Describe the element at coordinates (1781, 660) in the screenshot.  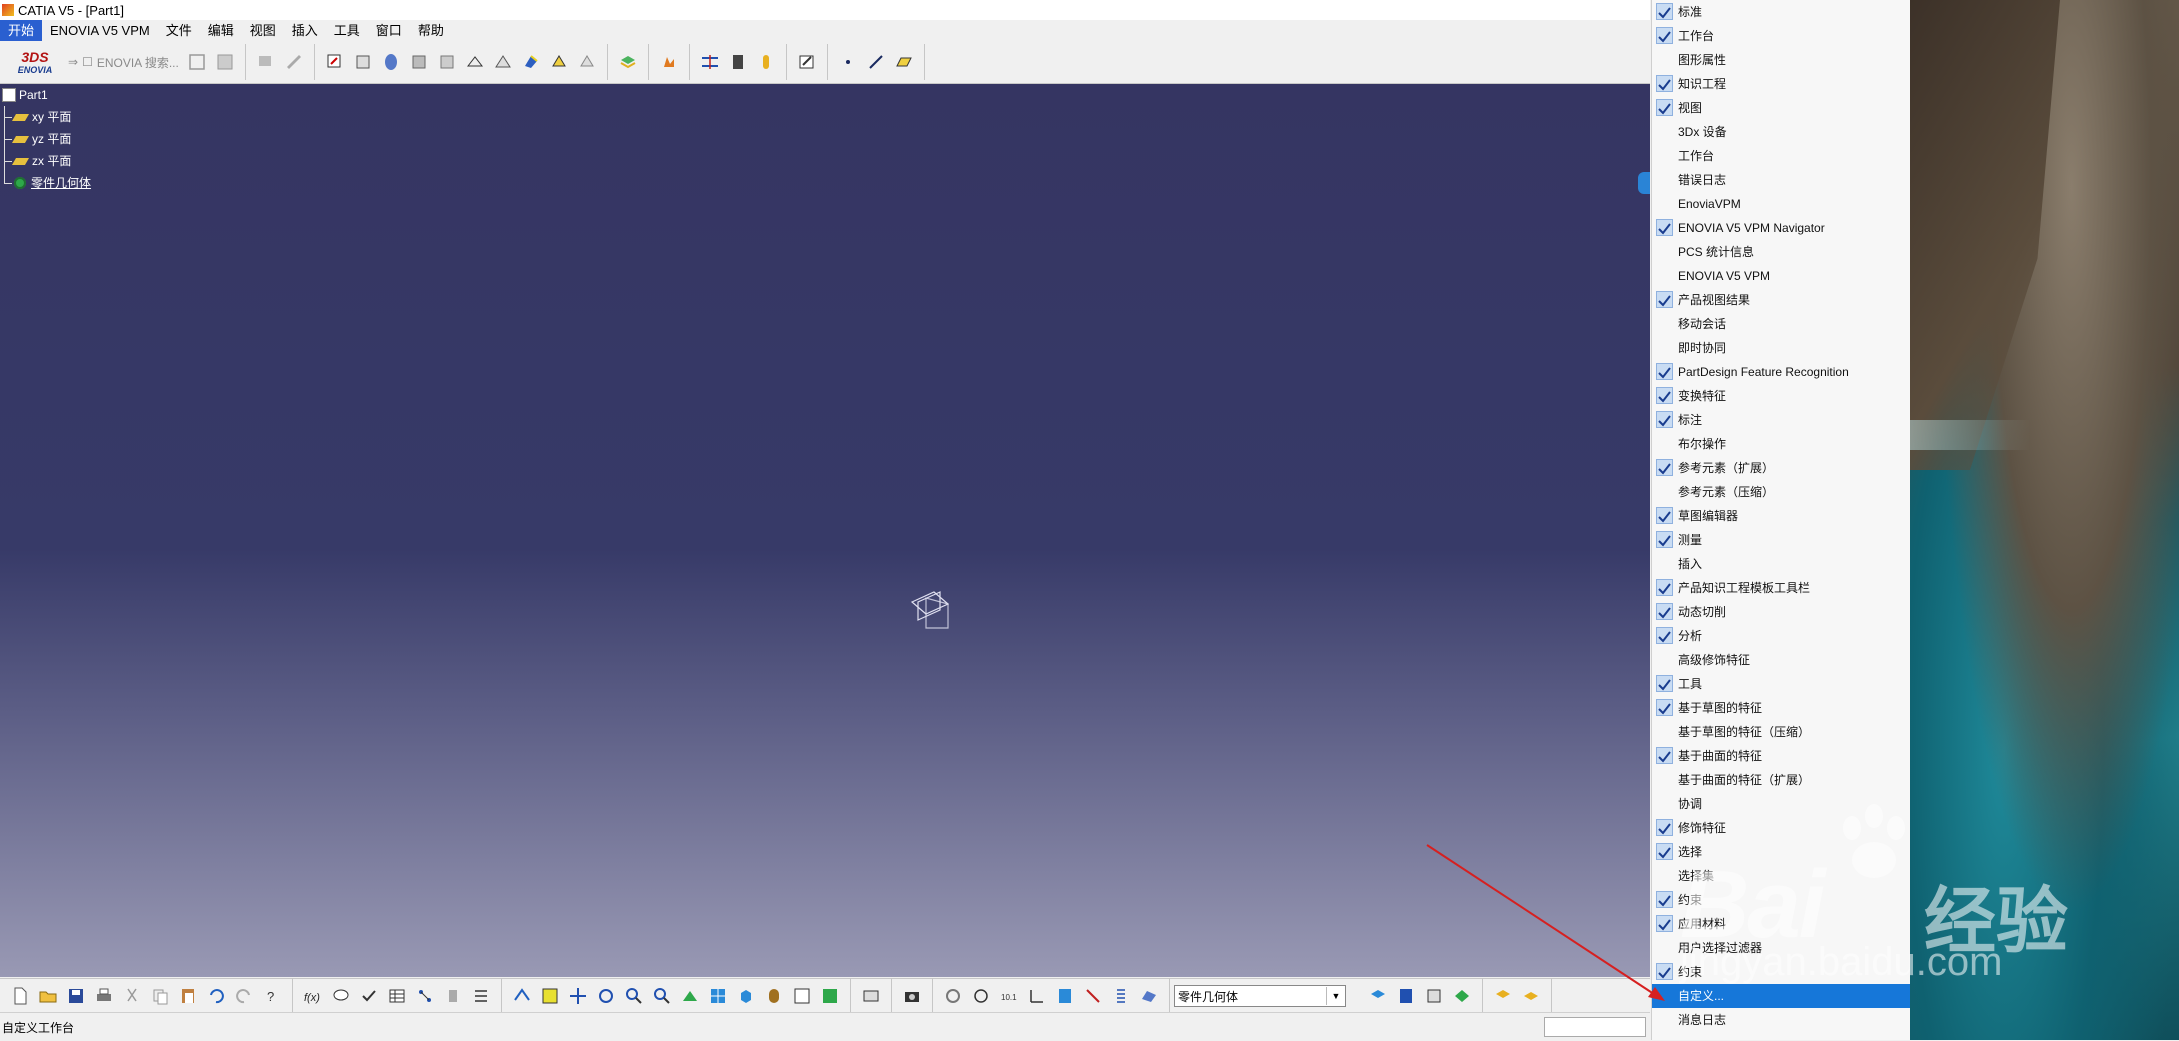
I see `menu-item: 高级修饰特征` at that location.